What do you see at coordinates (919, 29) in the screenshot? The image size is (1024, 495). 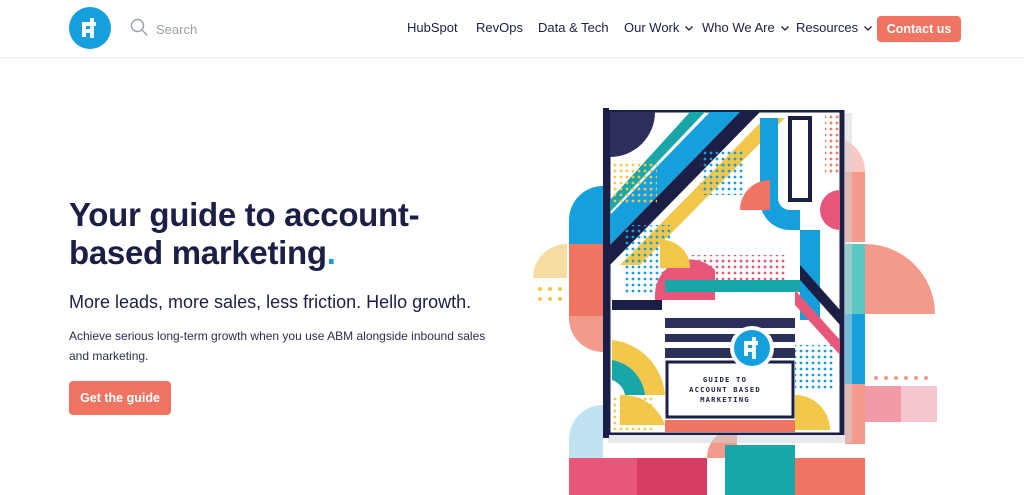 I see `contact-us-button: Contact us` at bounding box center [919, 29].